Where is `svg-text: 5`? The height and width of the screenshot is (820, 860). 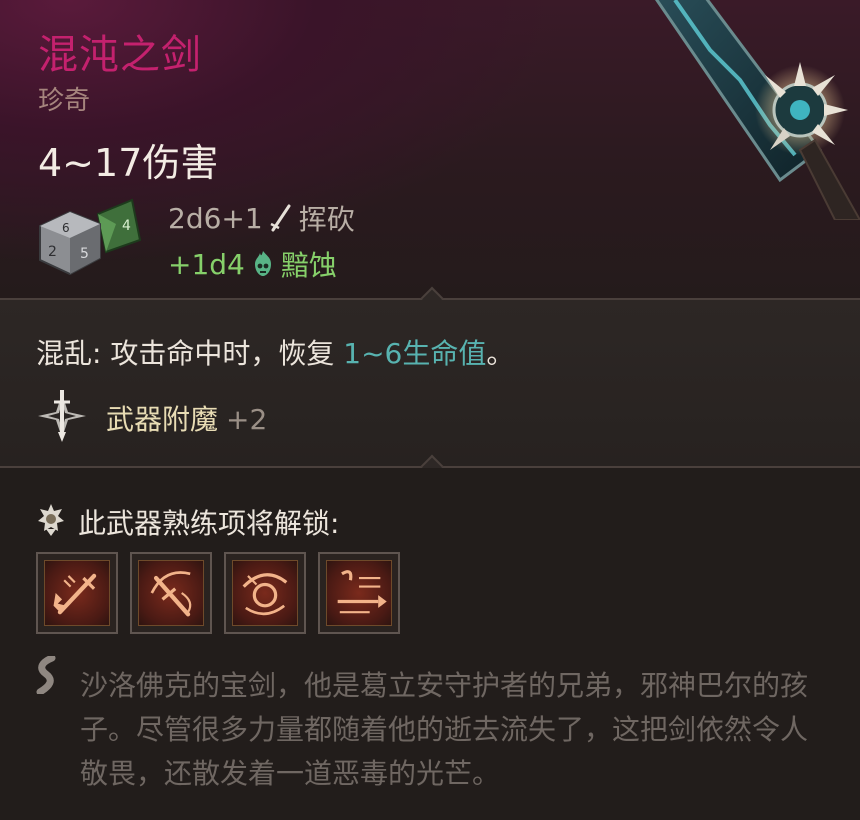
svg-text: 5 is located at coordinates (84, 254).